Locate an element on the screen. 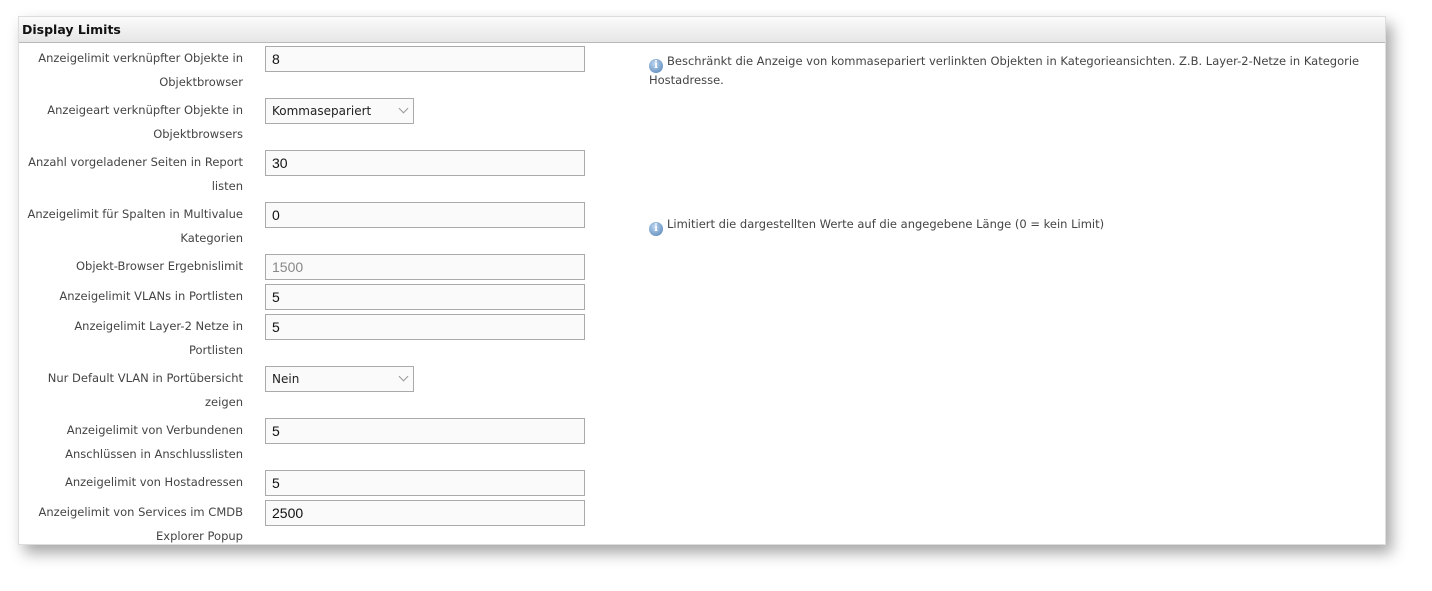 This screenshot has width=1432, height=591. setting-select: Nein is located at coordinates (339, 379).